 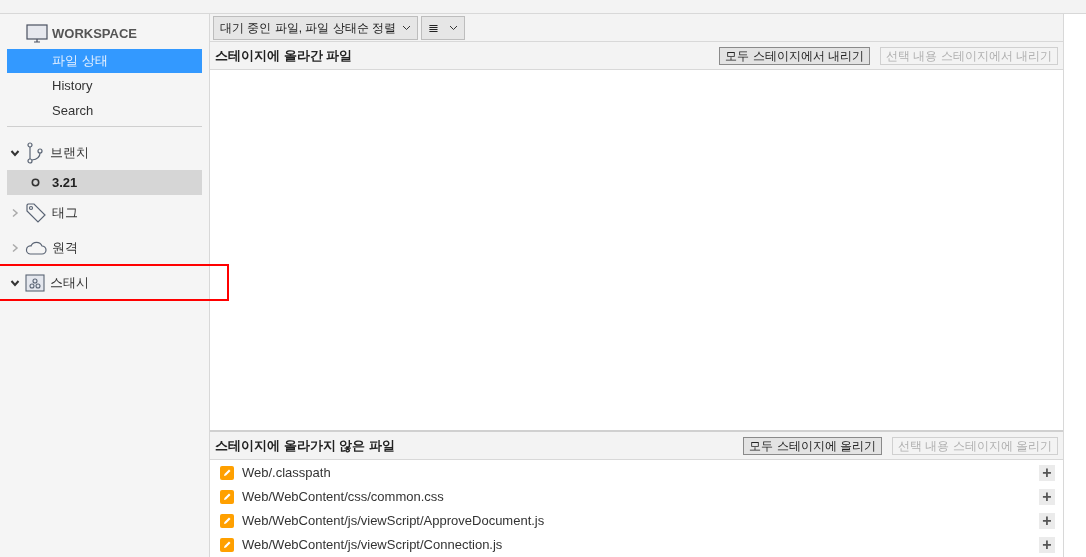 What do you see at coordinates (393, 521) in the screenshot?
I see `file-path: Web/WebContent/js/viewScript/ApproveDocument.js` at bounding box center [393, 521].